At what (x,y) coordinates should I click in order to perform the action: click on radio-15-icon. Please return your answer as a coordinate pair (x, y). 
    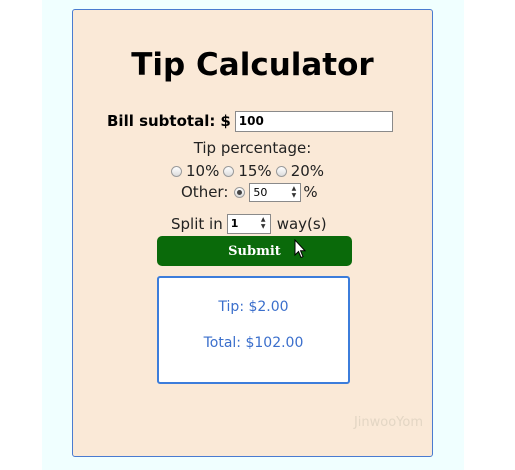
    Looking at the image, I should click on (229, 171).